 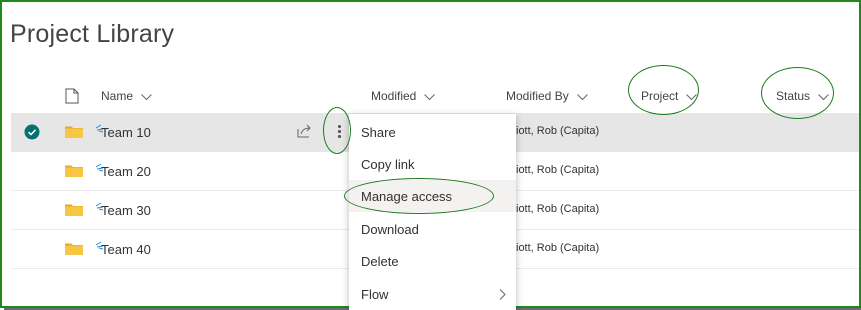 What do you see at coordinates (537, 96) in the screenshot?
I see `column-header-modified-by-label: Modified By` at bounding box center [537, 96].